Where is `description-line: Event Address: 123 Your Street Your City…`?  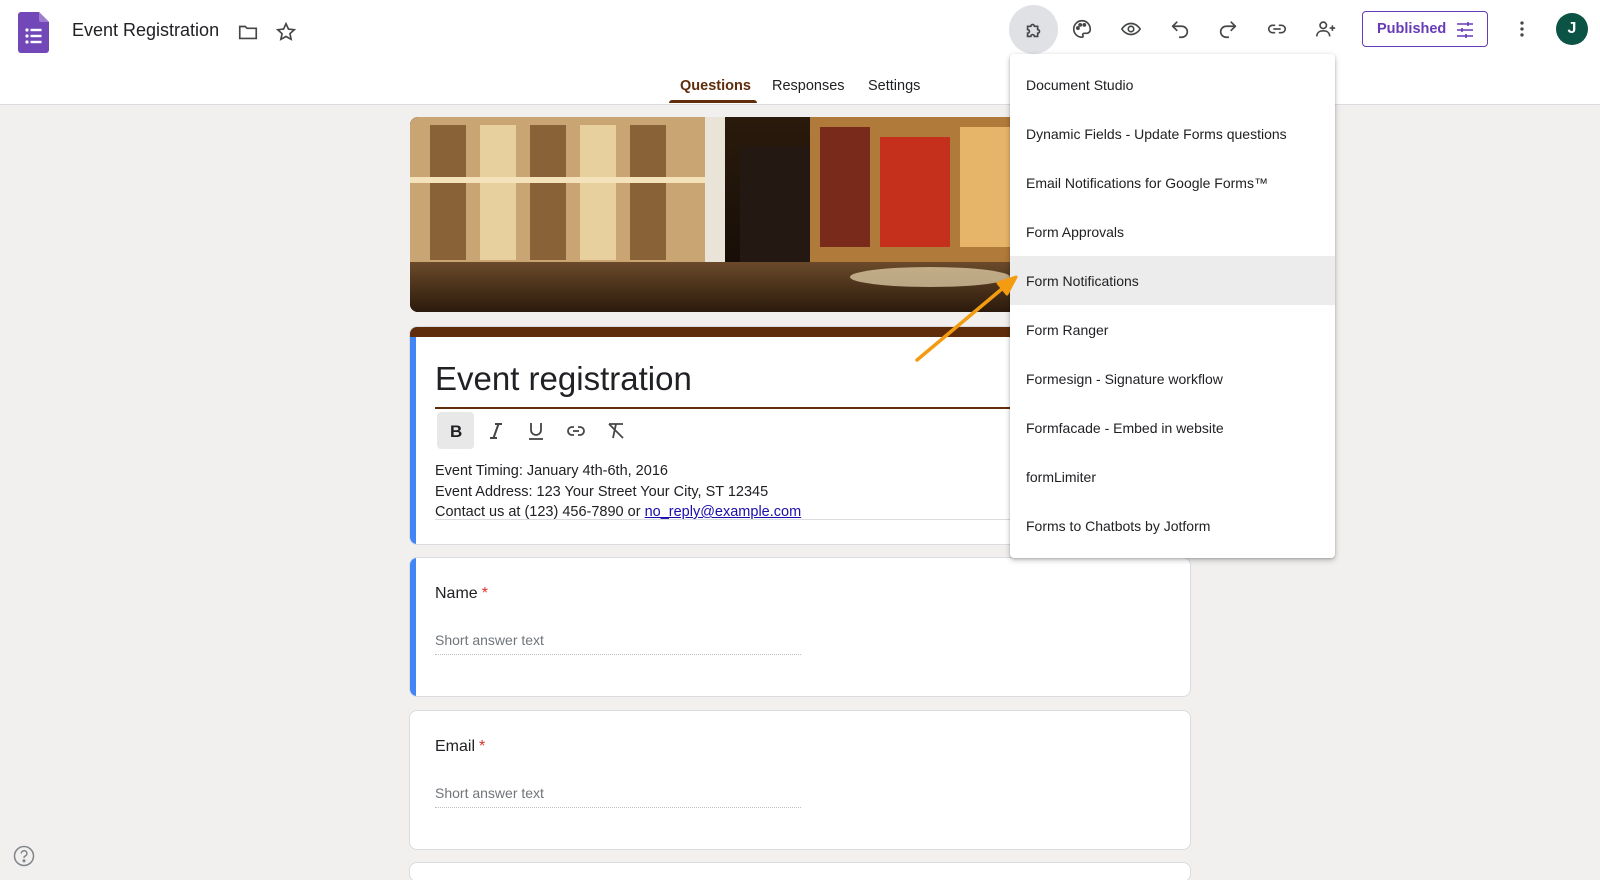
description-line: Event Address: 123 Your Street Your City… is located at coordinates (602, 491).